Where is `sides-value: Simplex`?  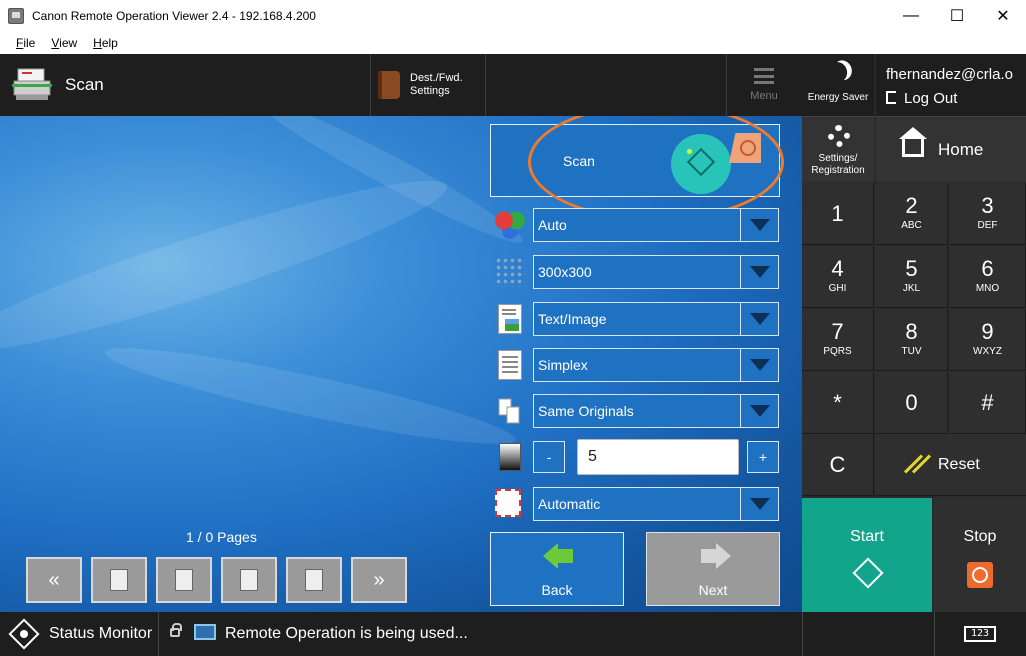 sides-value: Simplex is located at coordinates (563, 365).